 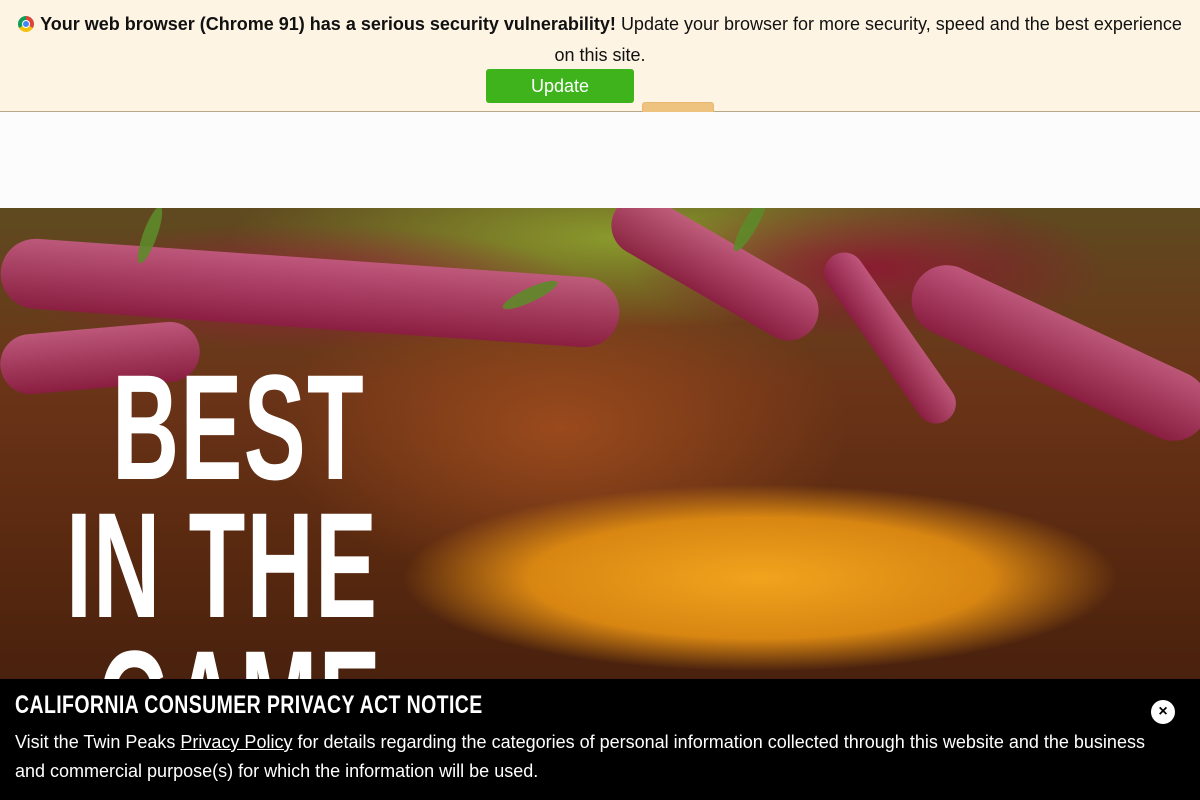 What do you see at coordinates (98, 742) in the screenshot?
I see `privacy-text-before: Visit the Twin Peaks` at bounding box center [98, 742].